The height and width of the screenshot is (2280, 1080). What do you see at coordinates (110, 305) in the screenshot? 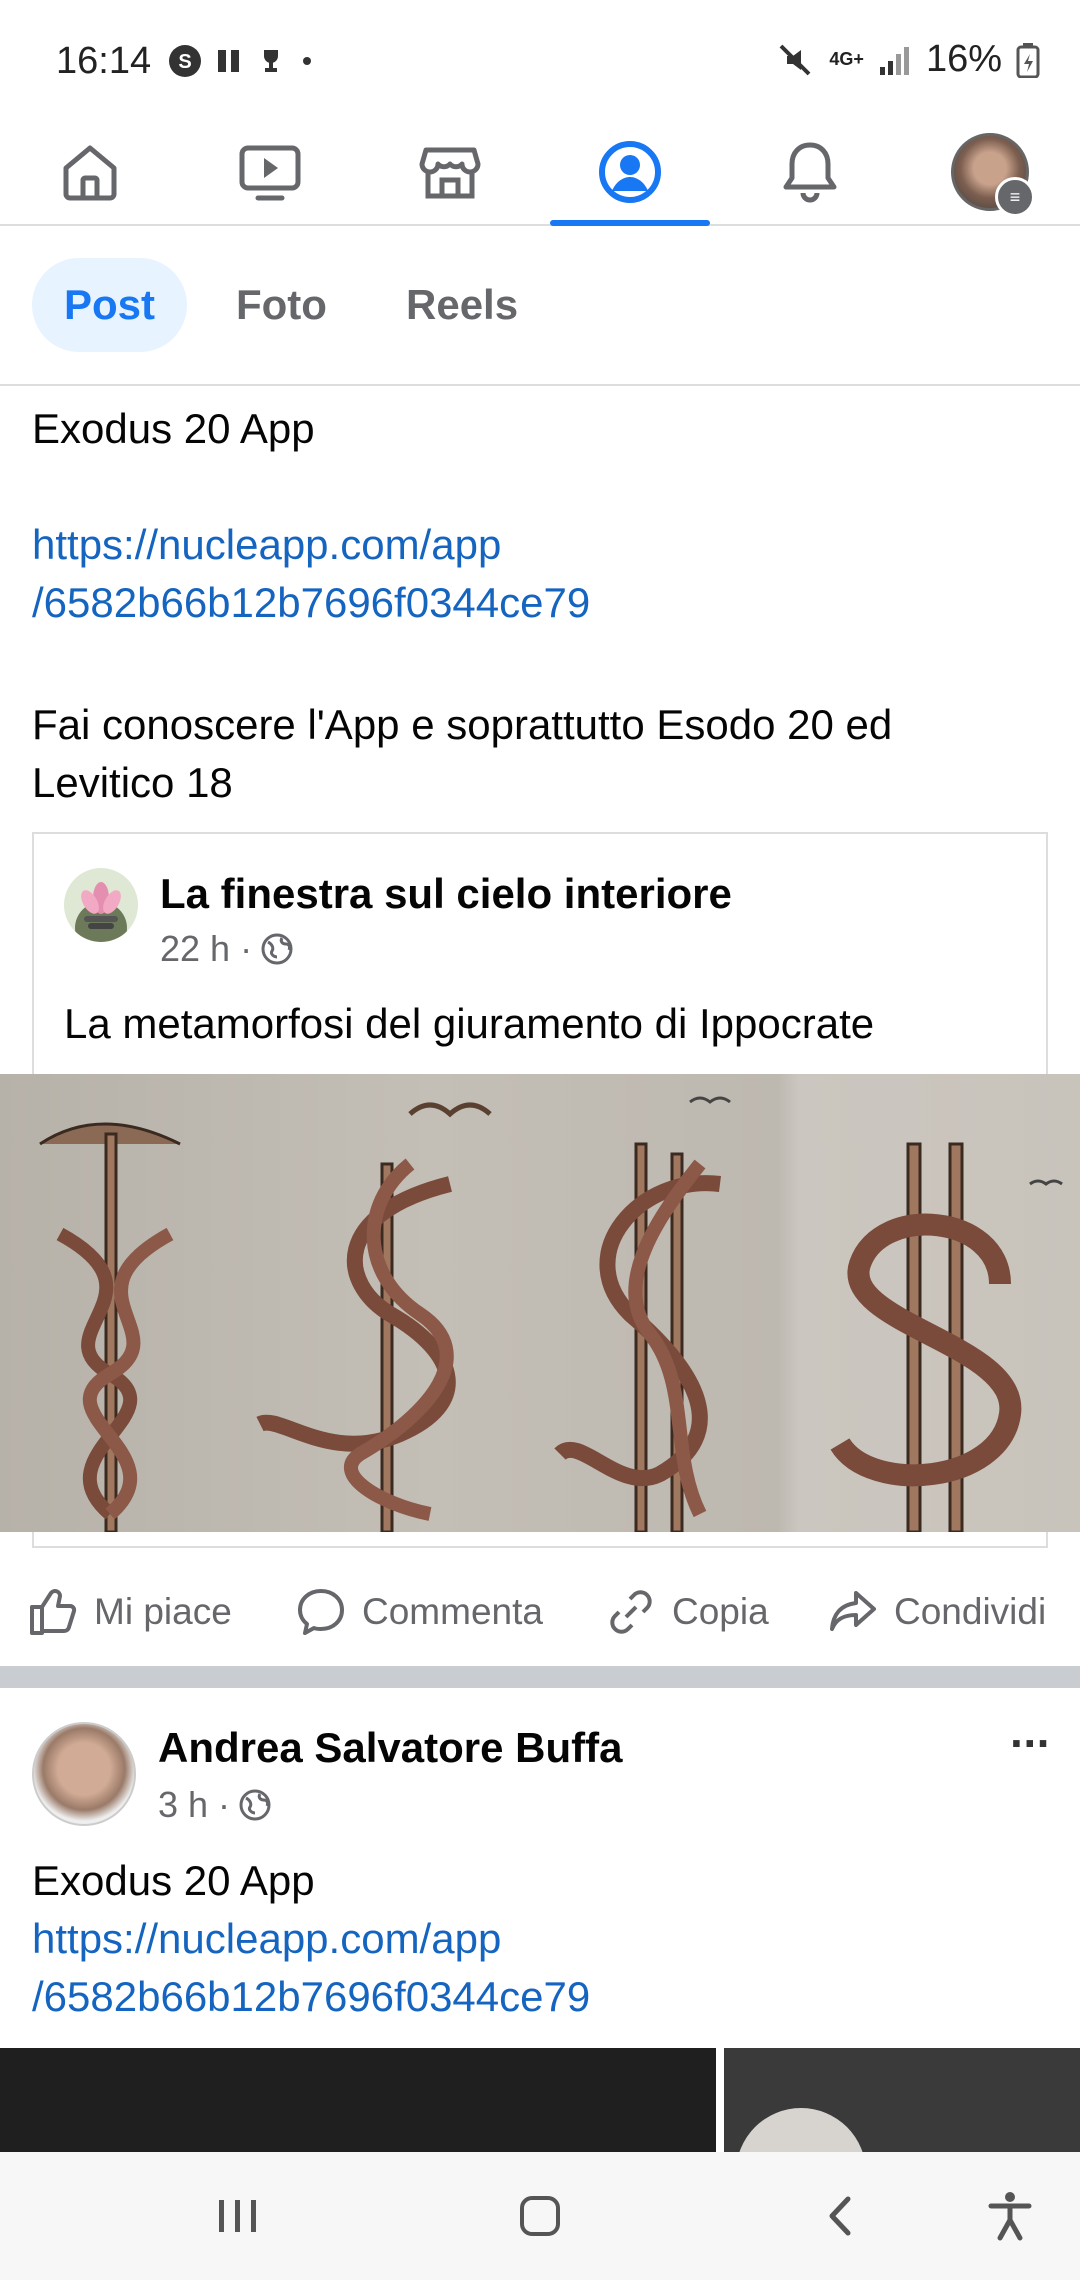
I see `tab-post: Post` at bounding box center [110, 305].